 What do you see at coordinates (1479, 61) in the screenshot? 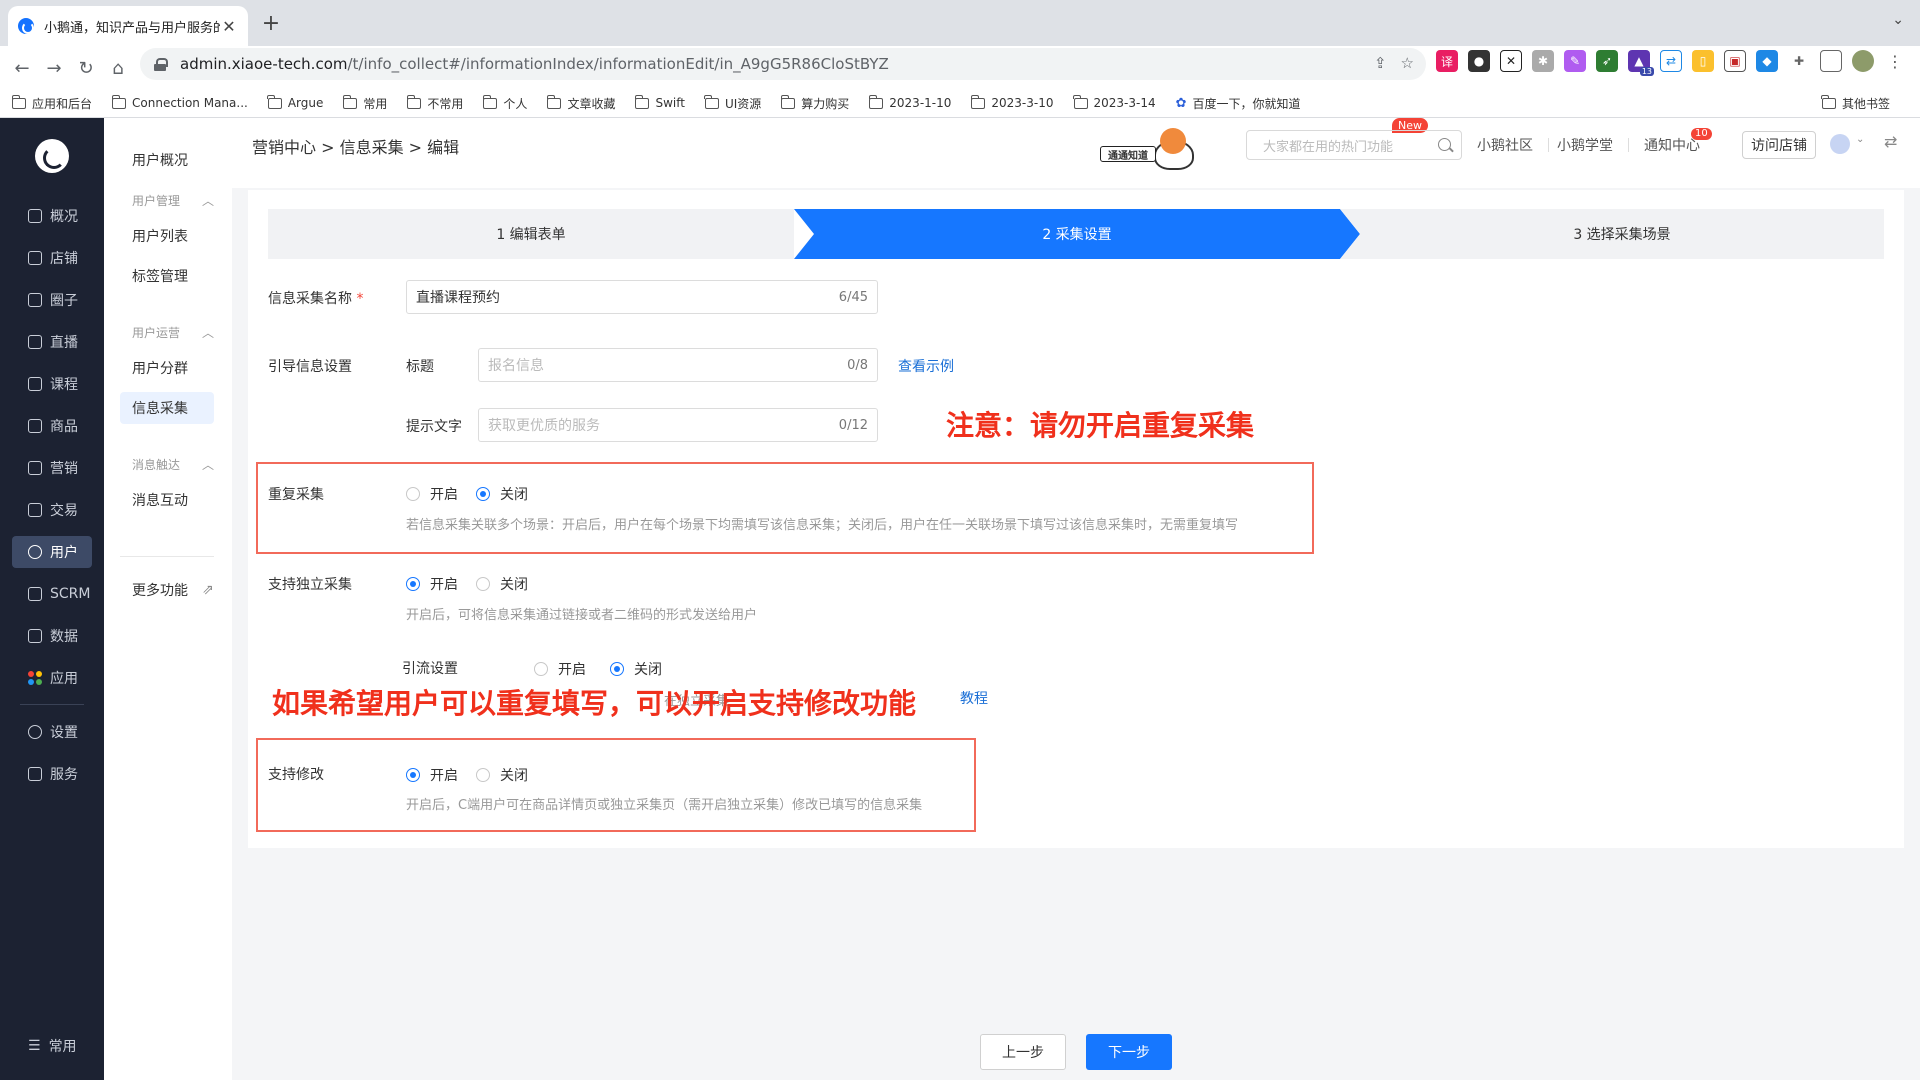
I see `ninja-extension-icon: ●` at bounding box center [1479, 61].